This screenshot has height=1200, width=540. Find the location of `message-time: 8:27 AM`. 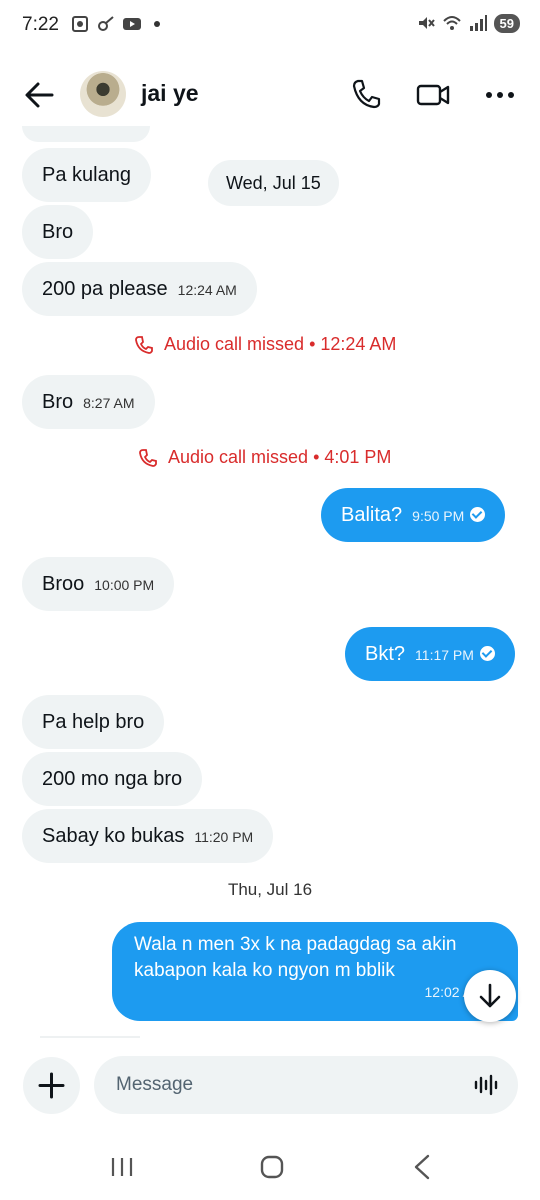

message-time: 8:27 AM is located at coordinates (109, 403).